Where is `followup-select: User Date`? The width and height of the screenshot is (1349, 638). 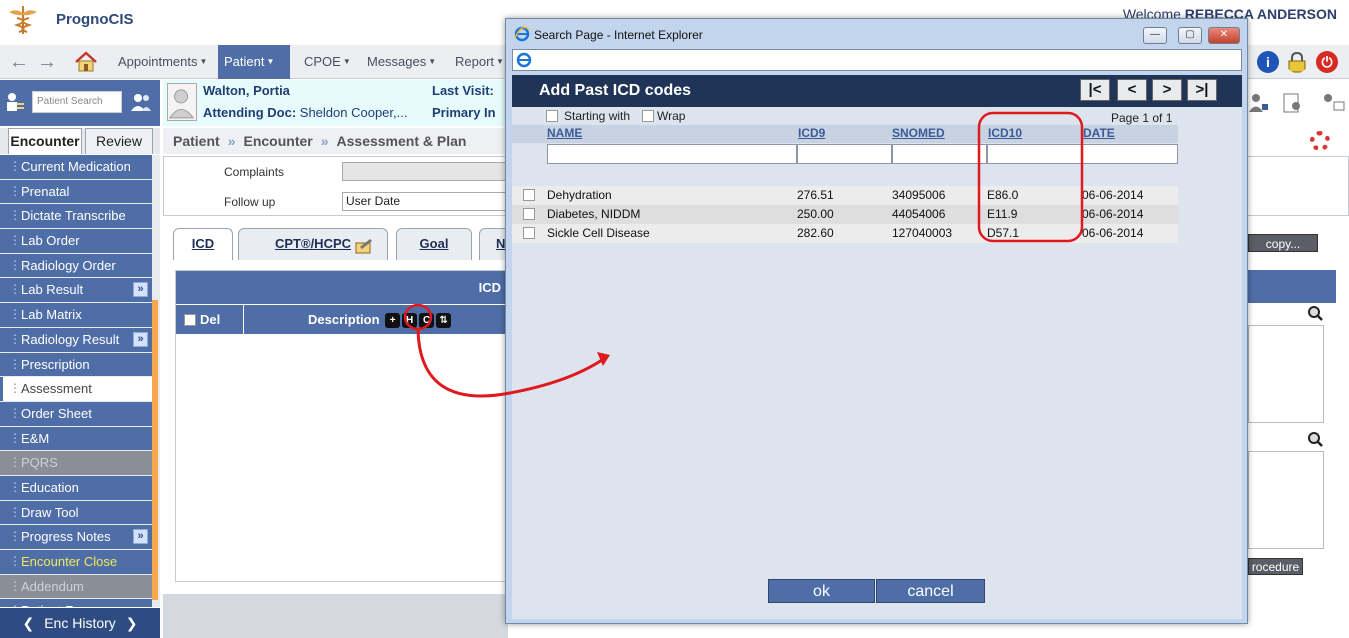 followup-select: User Date is located at coordinates (425, 201).